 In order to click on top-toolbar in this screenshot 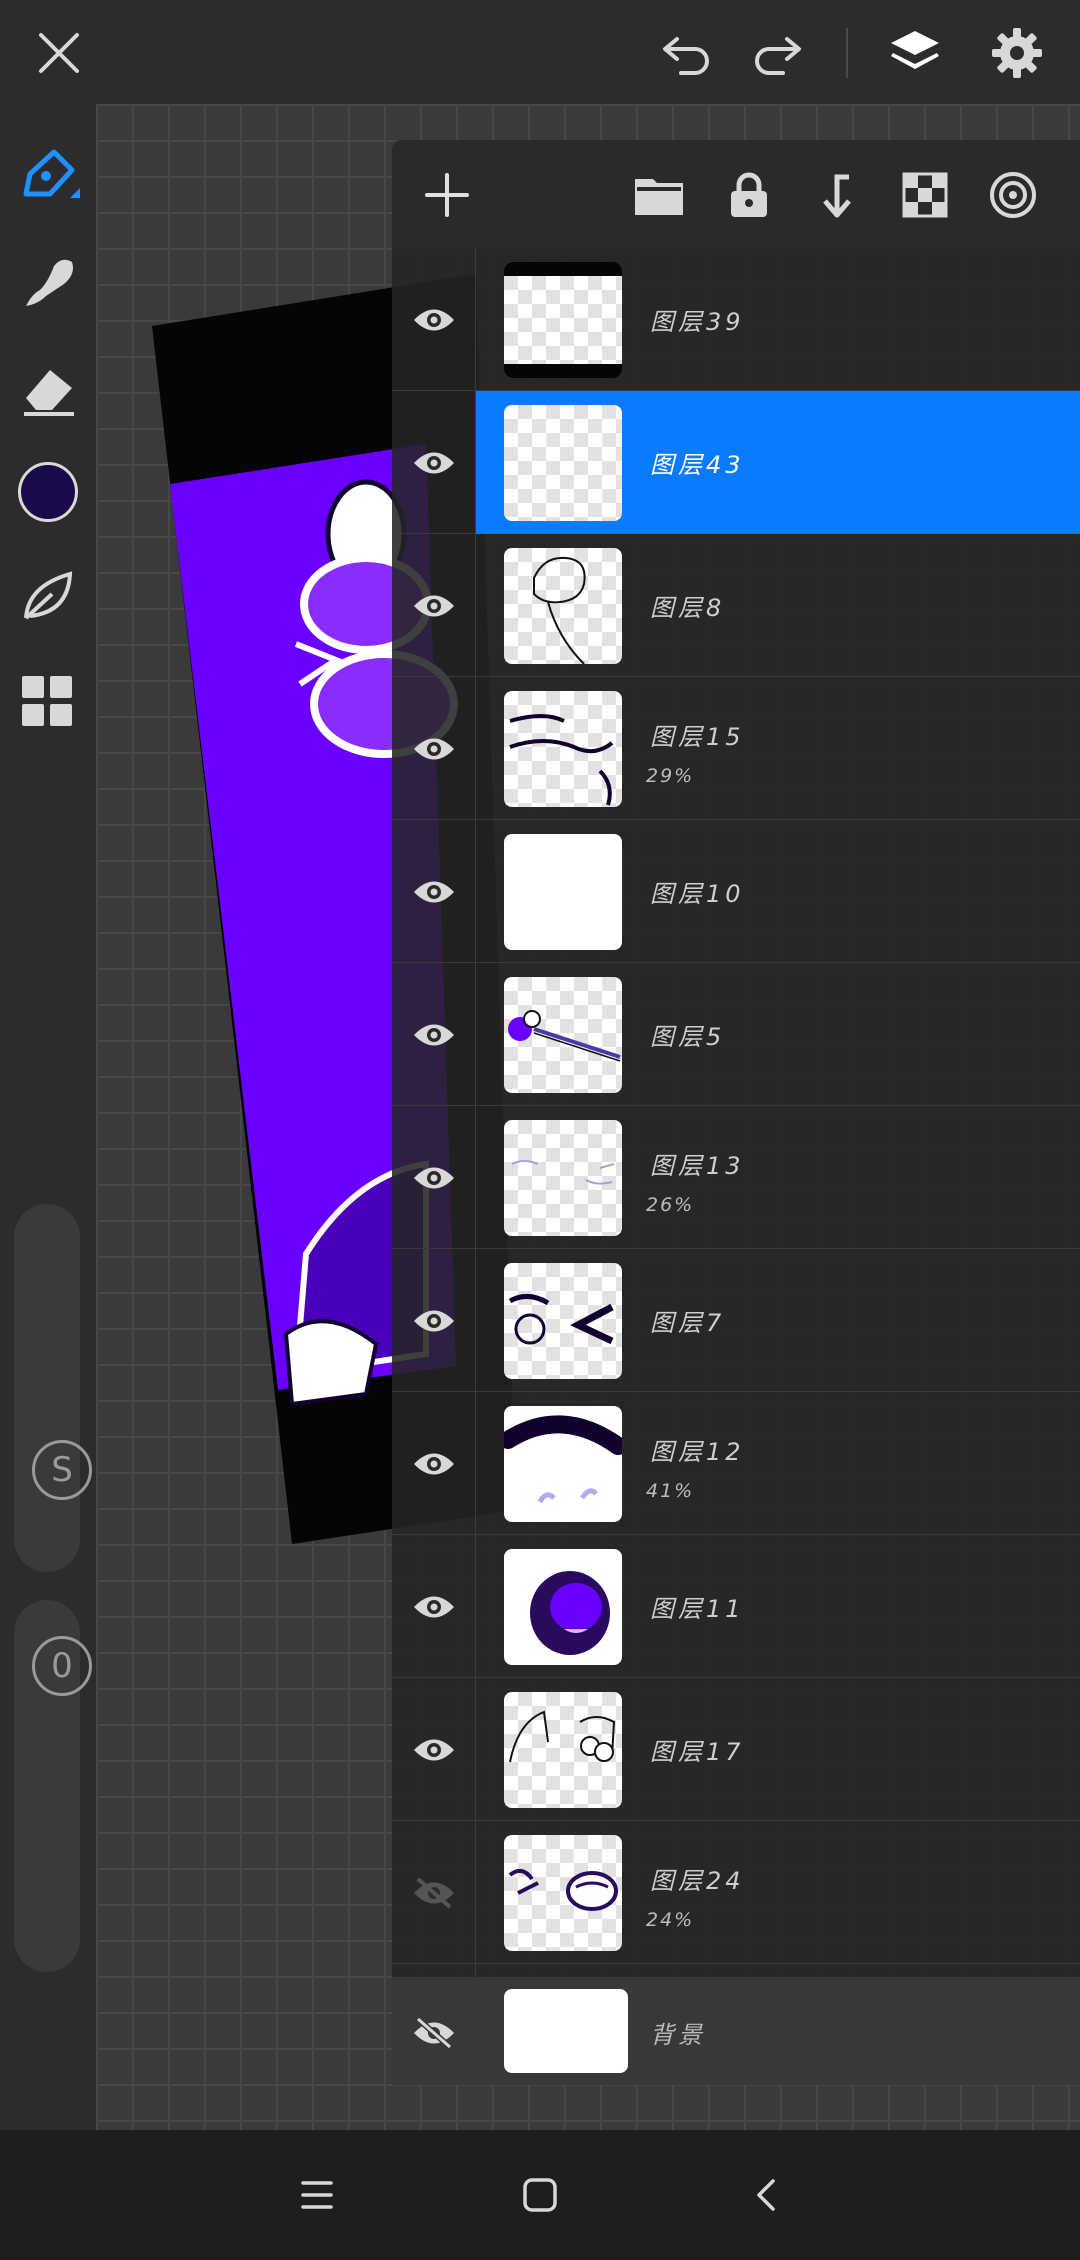, I will do `click(540, 52)`.